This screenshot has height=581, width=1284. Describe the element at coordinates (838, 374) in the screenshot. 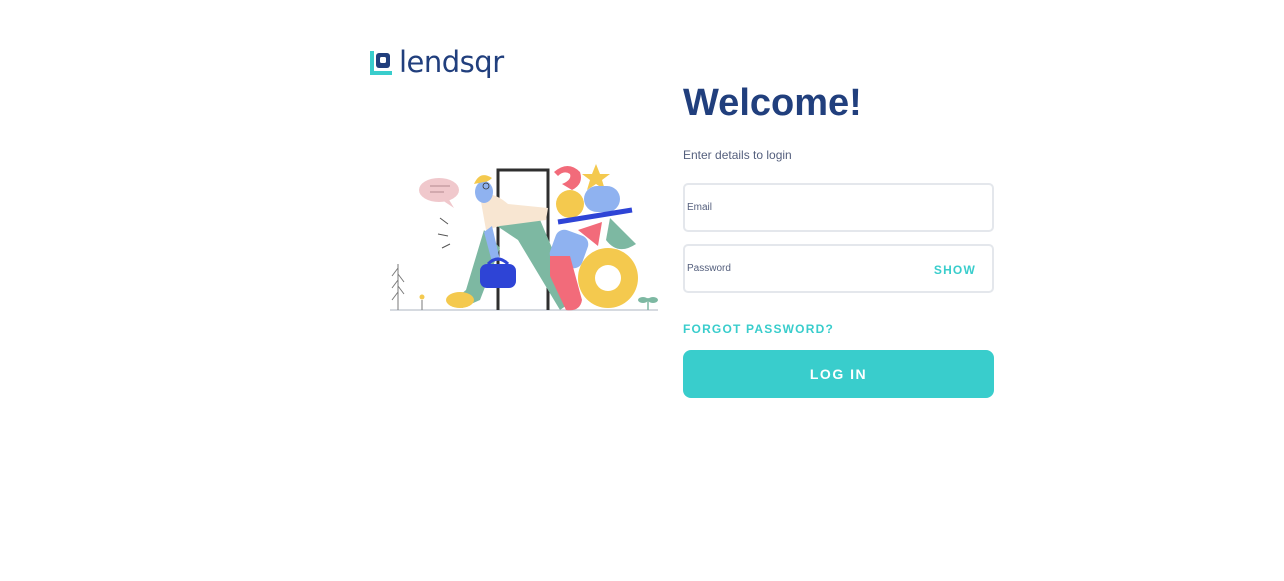

I see `login-button: LOG IN` at that location.